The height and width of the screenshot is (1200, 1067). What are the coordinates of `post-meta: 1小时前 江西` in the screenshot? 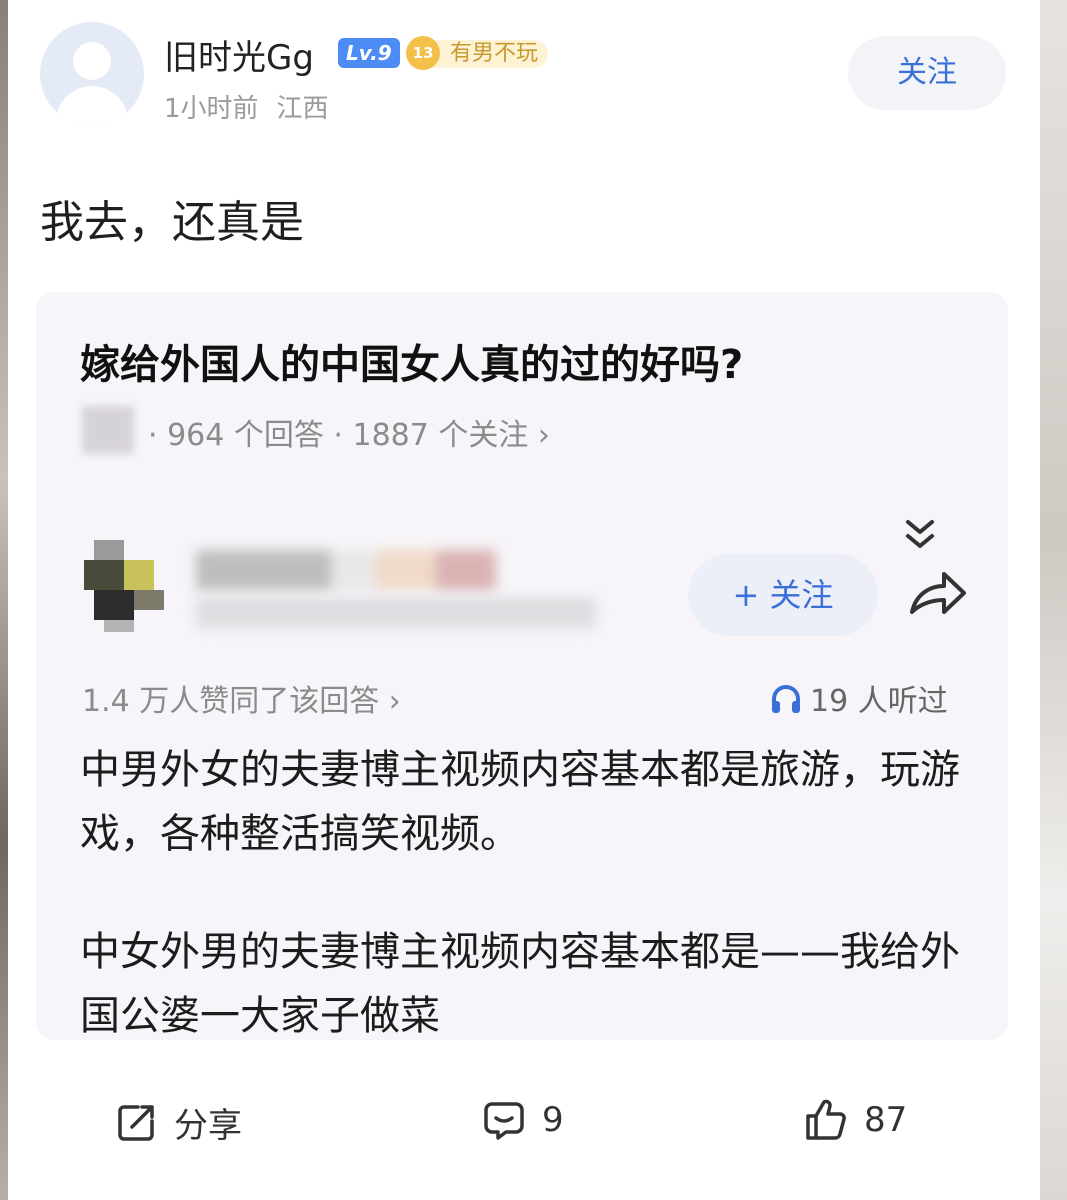 It's located at (246, 106).